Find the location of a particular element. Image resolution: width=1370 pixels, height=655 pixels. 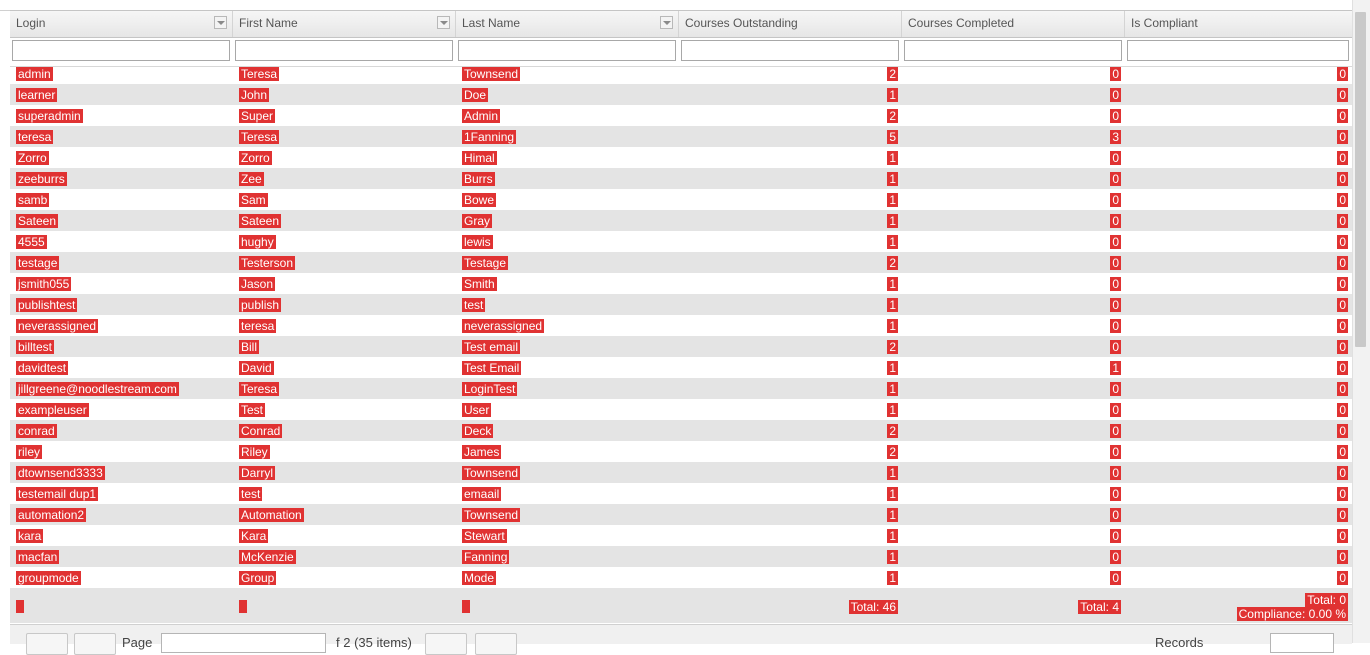

cell-login: jsmith055 is located at coordinates (121, 283).